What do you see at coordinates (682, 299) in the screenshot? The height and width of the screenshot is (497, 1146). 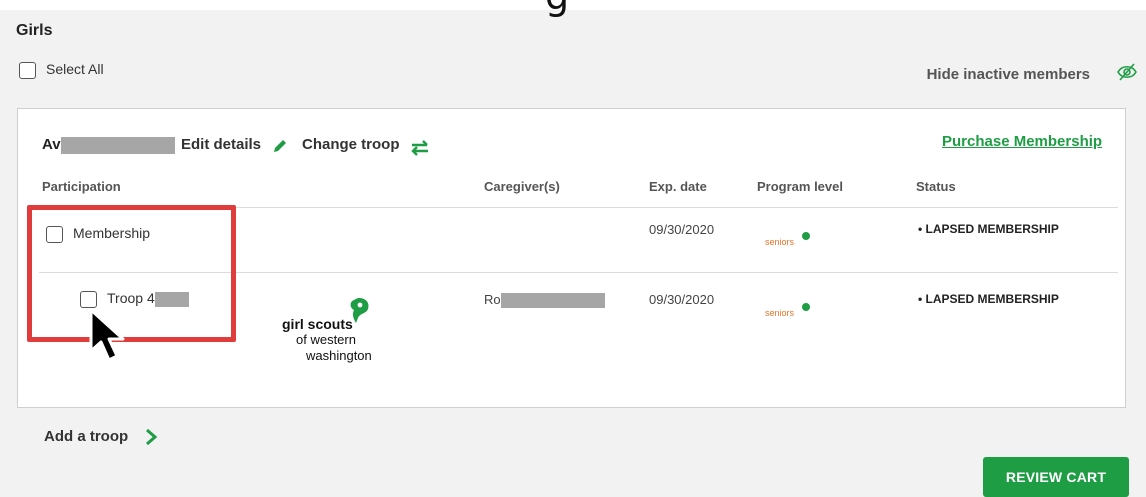 I see `row2-exp-date: 09/30/2020` at bounding box center [682, 299].